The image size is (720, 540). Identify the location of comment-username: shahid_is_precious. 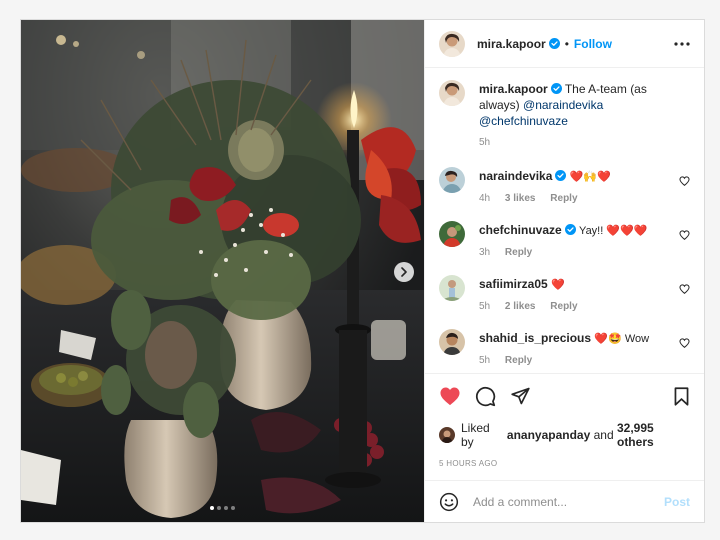
(535, 338).